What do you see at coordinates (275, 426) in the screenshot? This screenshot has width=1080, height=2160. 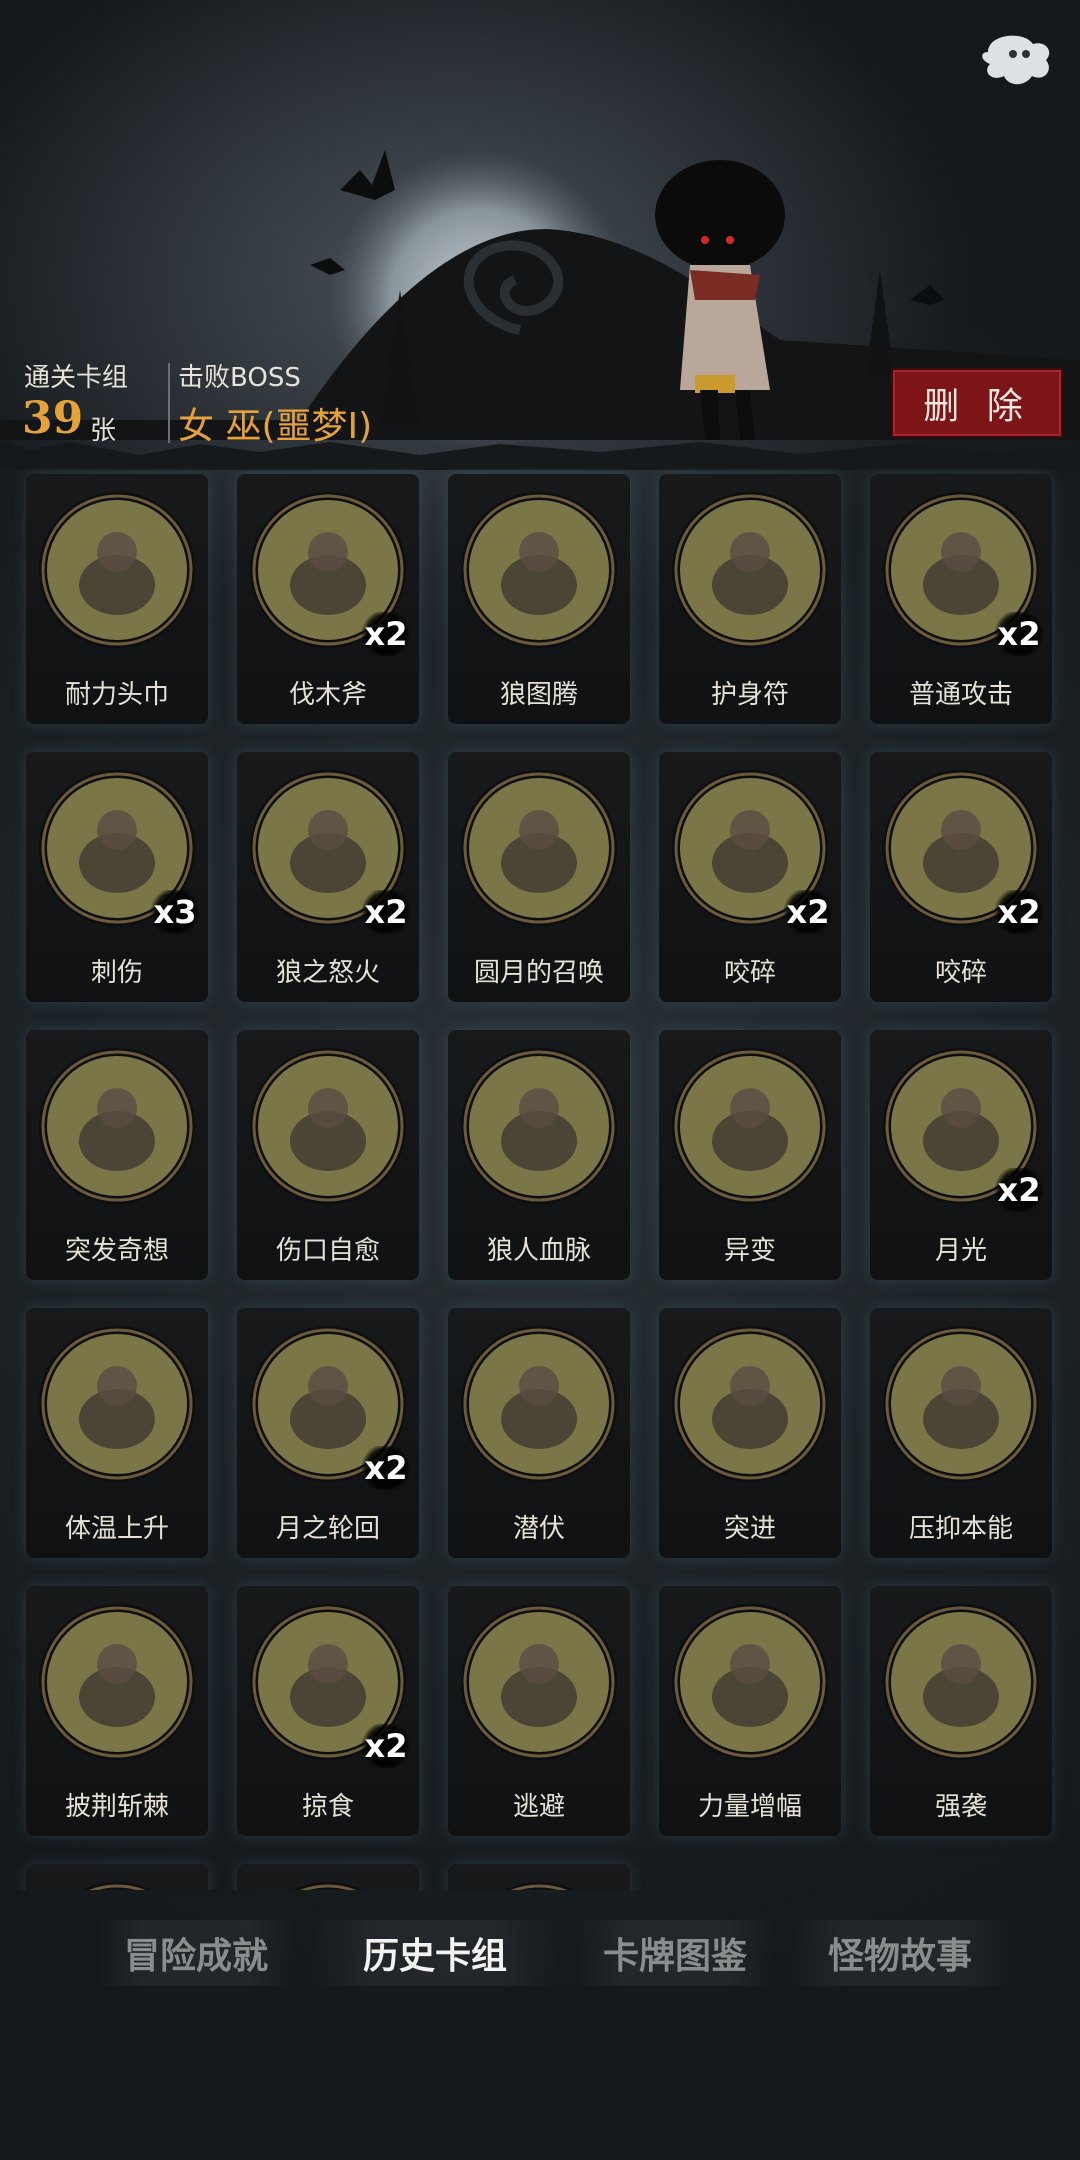 I see `boss-name: 女 巫(噩梦I)` at bounding box center [275, 426].